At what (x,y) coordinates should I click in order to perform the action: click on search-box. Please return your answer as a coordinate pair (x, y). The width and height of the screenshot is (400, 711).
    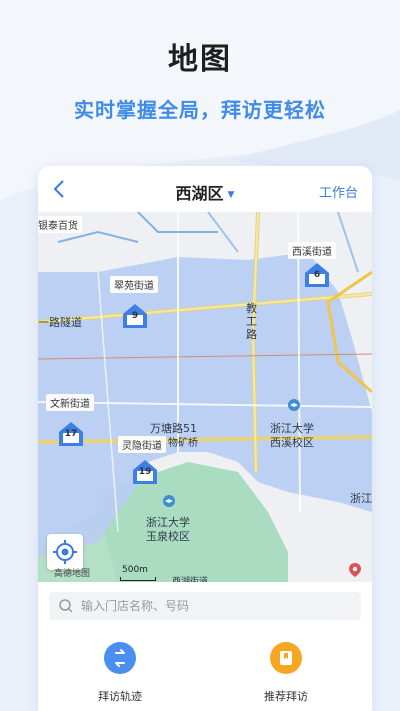
    Looking at the image, I should click on (205, 606).